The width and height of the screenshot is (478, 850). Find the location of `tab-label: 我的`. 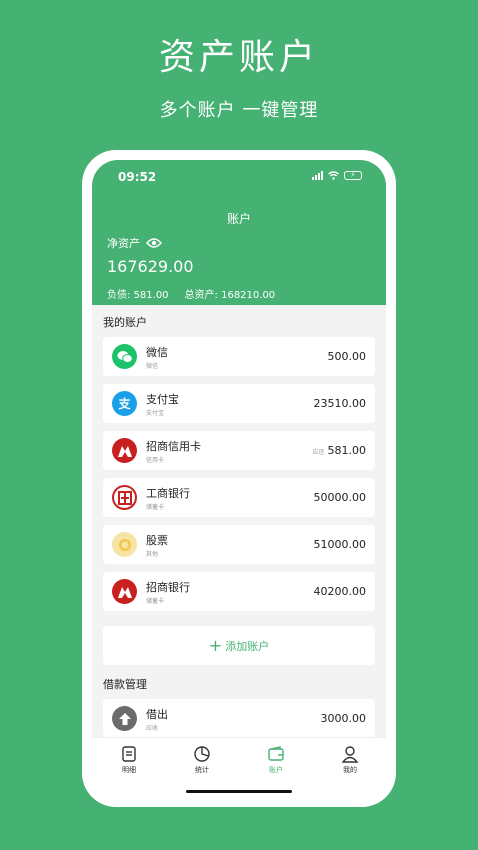

tab-label: 我的 is located at coordinates (350, 770).